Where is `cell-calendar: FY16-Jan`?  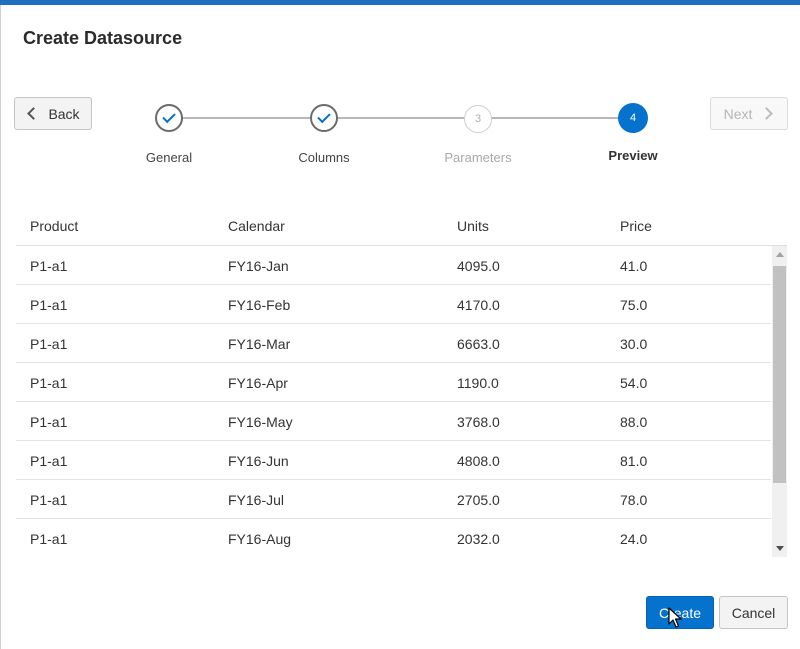
cell-calendar: FY16-Jan is located at coordinates (258, 266).